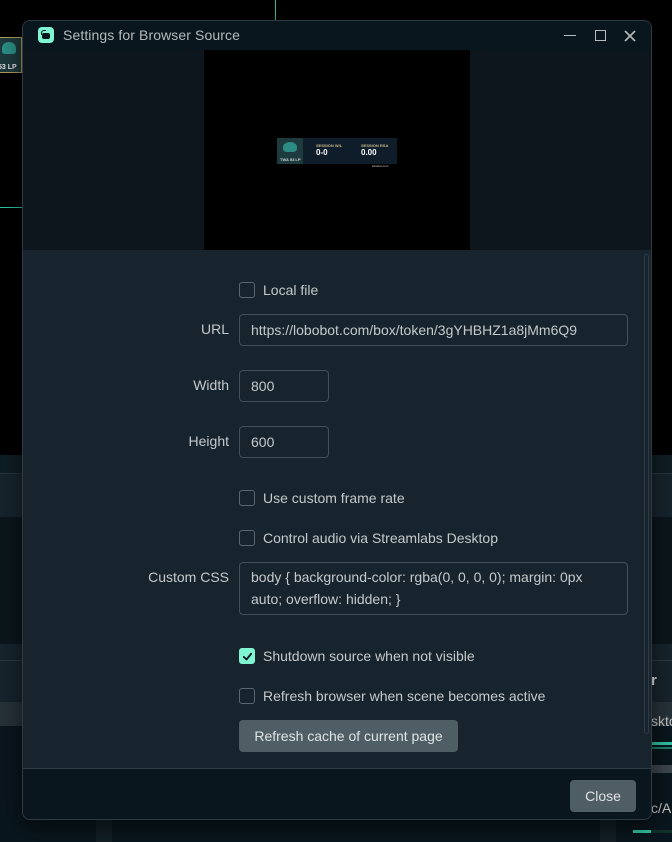 This screenshot has height=842, width=672. I want to click on control-audio-checkbox, so click(247, 538).